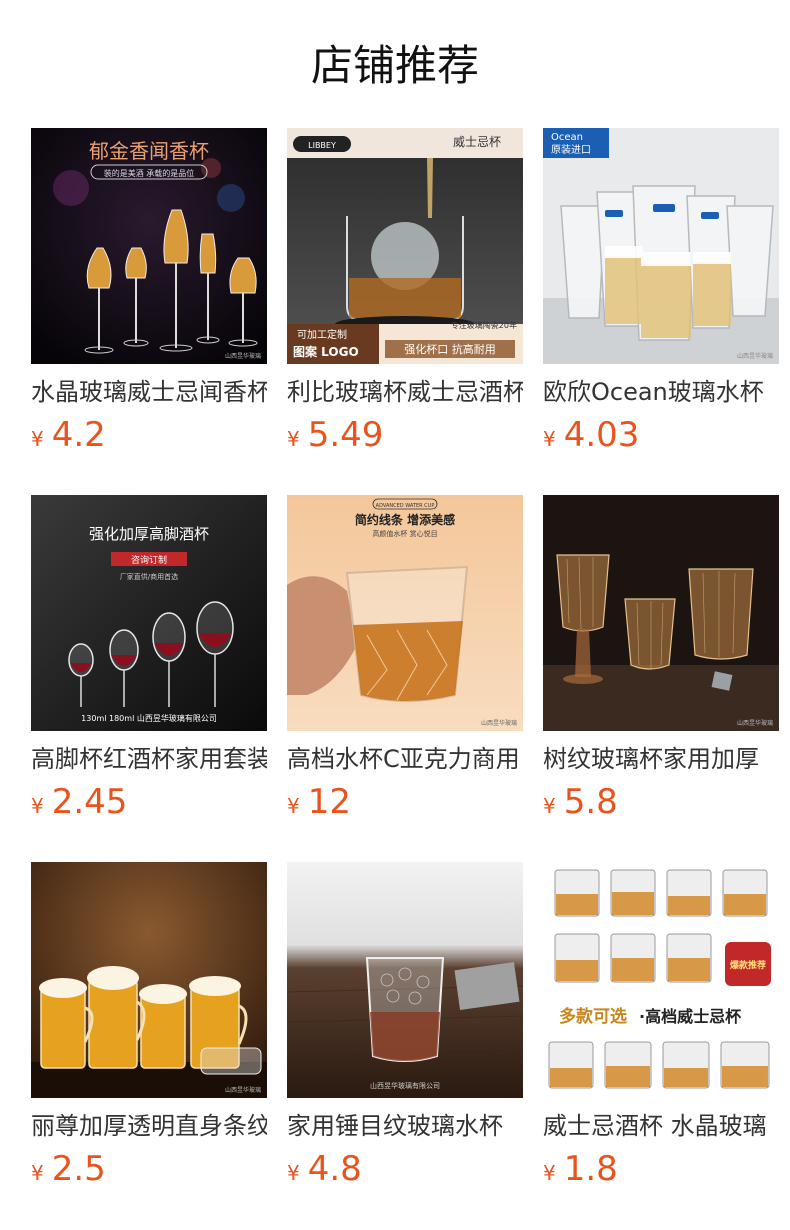  I want to click on product-price: ¥5.49, so click(405, 438).